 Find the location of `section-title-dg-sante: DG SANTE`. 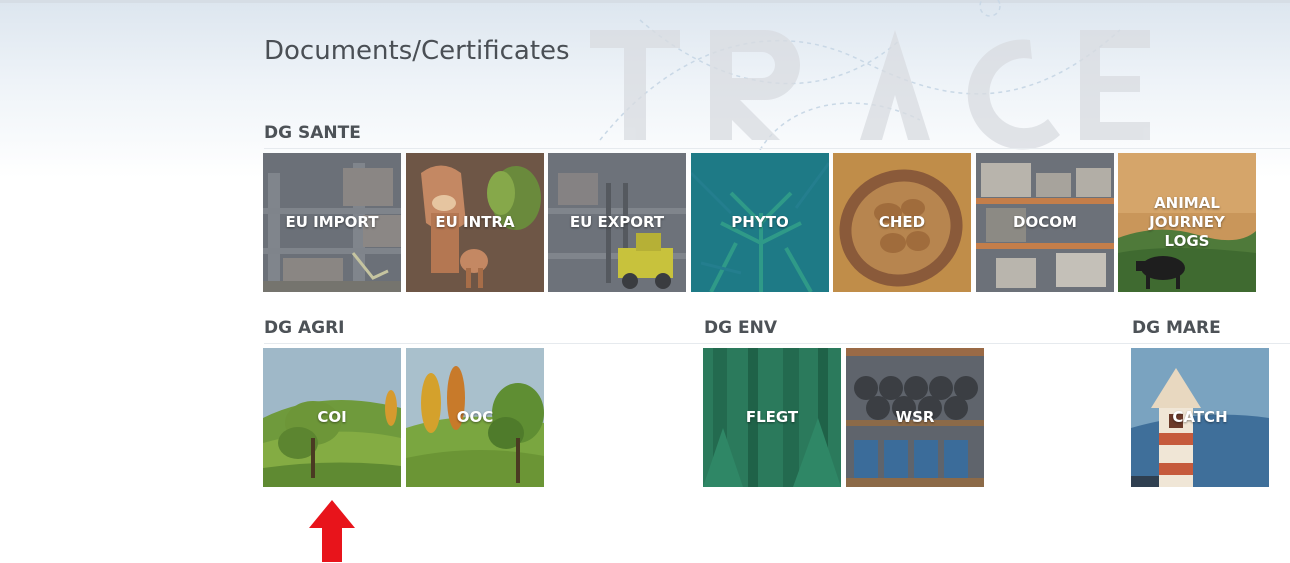

section-title-dg-sante: DG SANTE is located at coordinates (312, 133).